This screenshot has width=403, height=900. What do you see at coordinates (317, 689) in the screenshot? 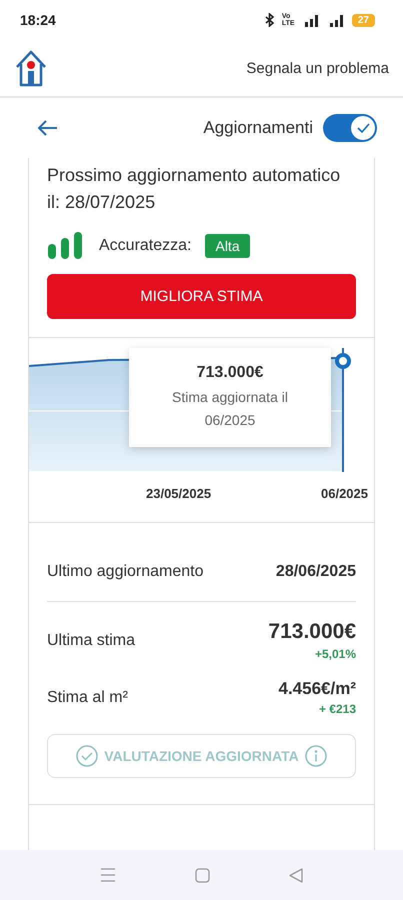
I see `stat-value: 4.456€/m²` at bounding box center [317, 689].